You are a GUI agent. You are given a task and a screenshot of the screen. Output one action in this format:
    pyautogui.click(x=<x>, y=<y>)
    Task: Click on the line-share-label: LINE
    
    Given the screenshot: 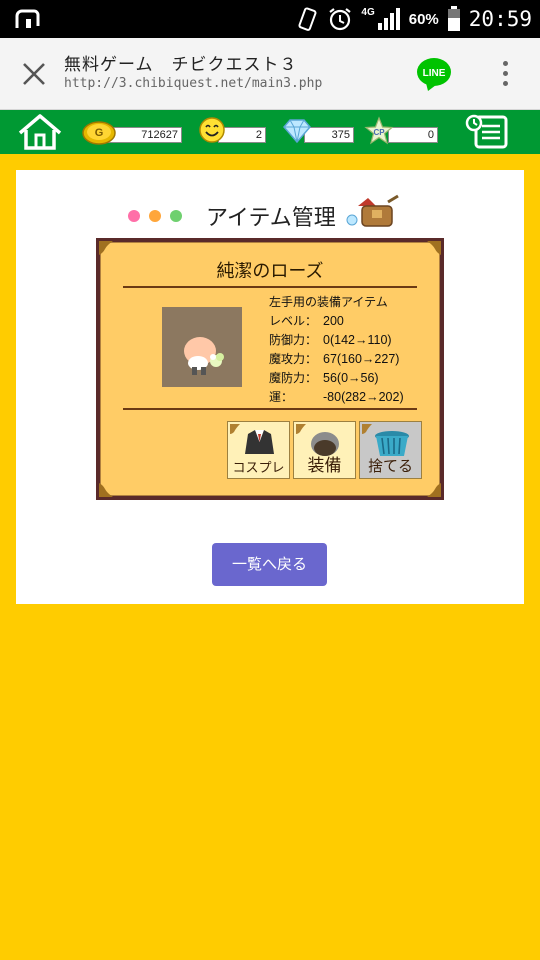 What is the action you would take?
    pyautogui.click(x=434, y=73)
    